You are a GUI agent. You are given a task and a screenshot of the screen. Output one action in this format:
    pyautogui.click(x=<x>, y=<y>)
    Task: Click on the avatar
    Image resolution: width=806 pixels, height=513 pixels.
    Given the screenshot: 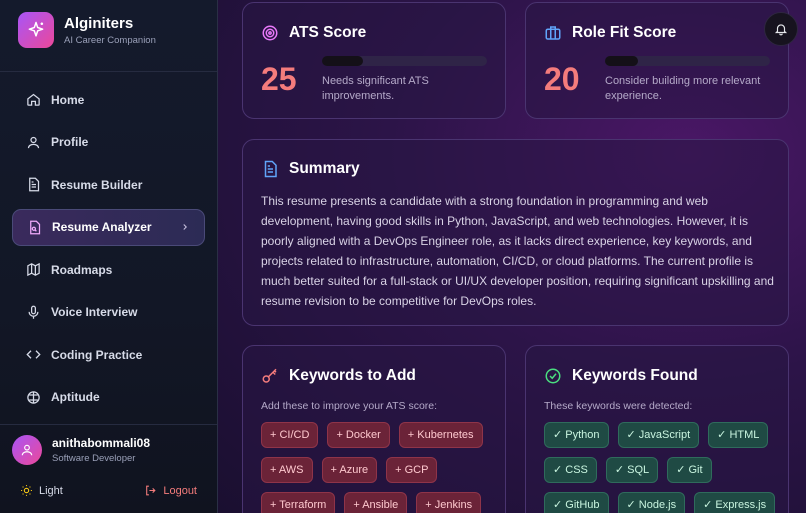 What is the action you would take?
    pyautogui.click(x=27, y=450)
    